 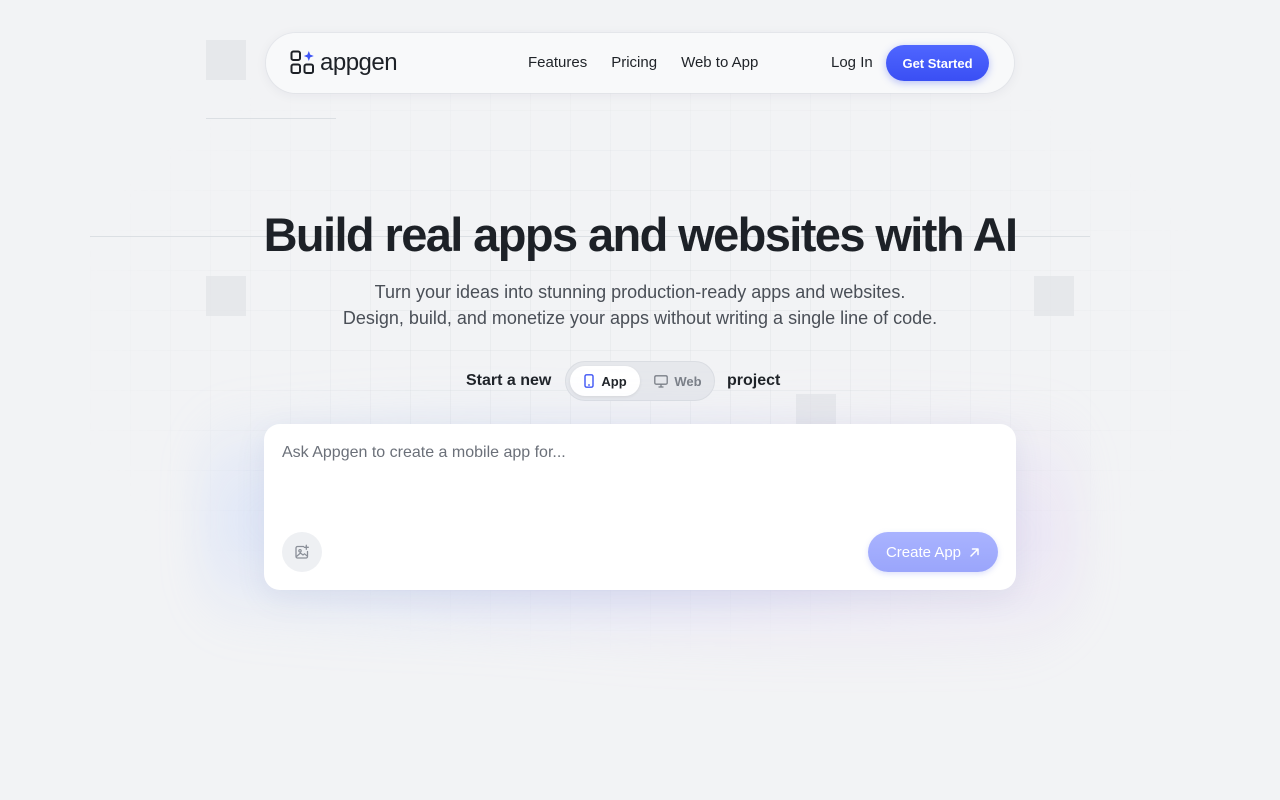 I want to click on brand-logo: appgen, so click(x=344, y=62).